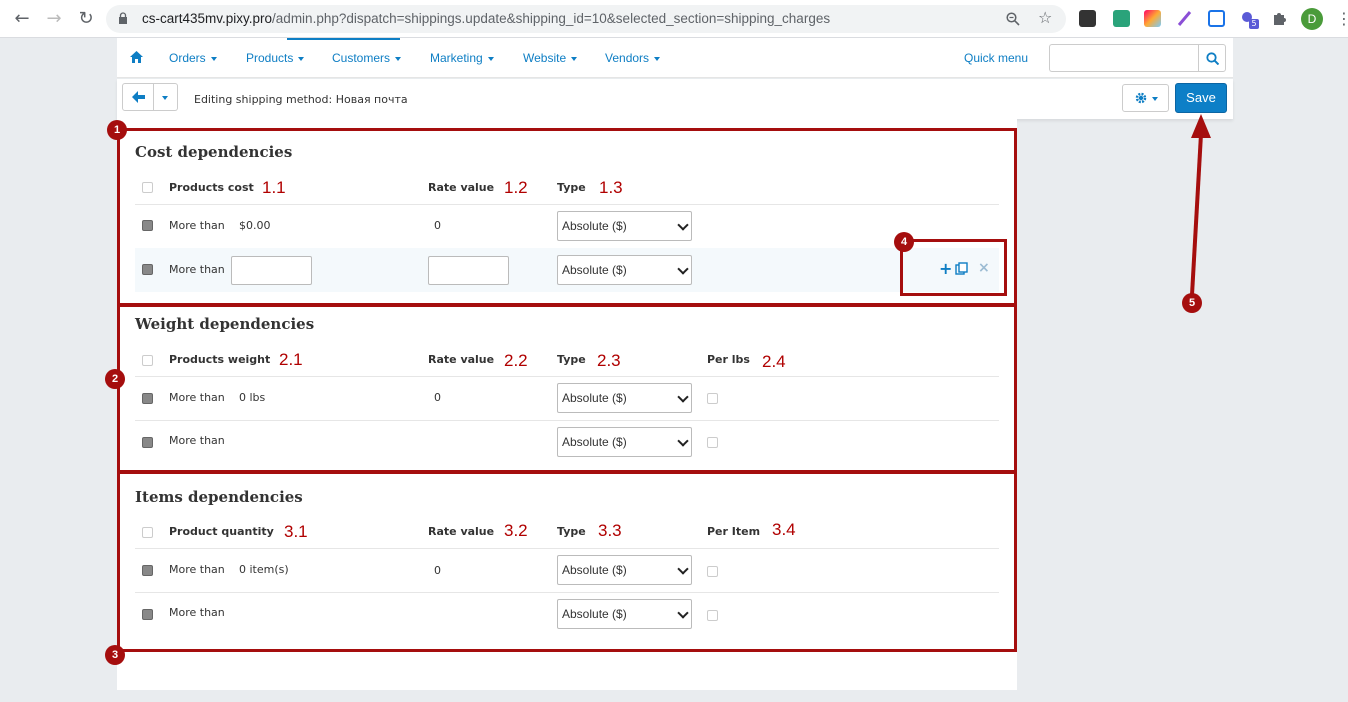 The image size is (1348, 702). Describe the element at coordinates (1201, 98) in the screenshot. I see `save-button: Save` at that location.